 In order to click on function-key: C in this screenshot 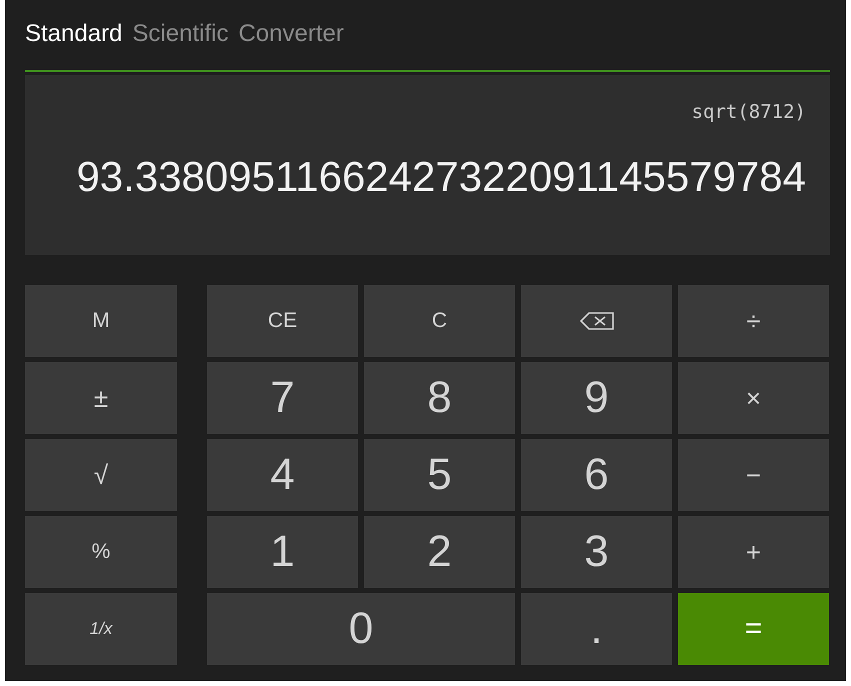, I will do `click(439, 321)`.